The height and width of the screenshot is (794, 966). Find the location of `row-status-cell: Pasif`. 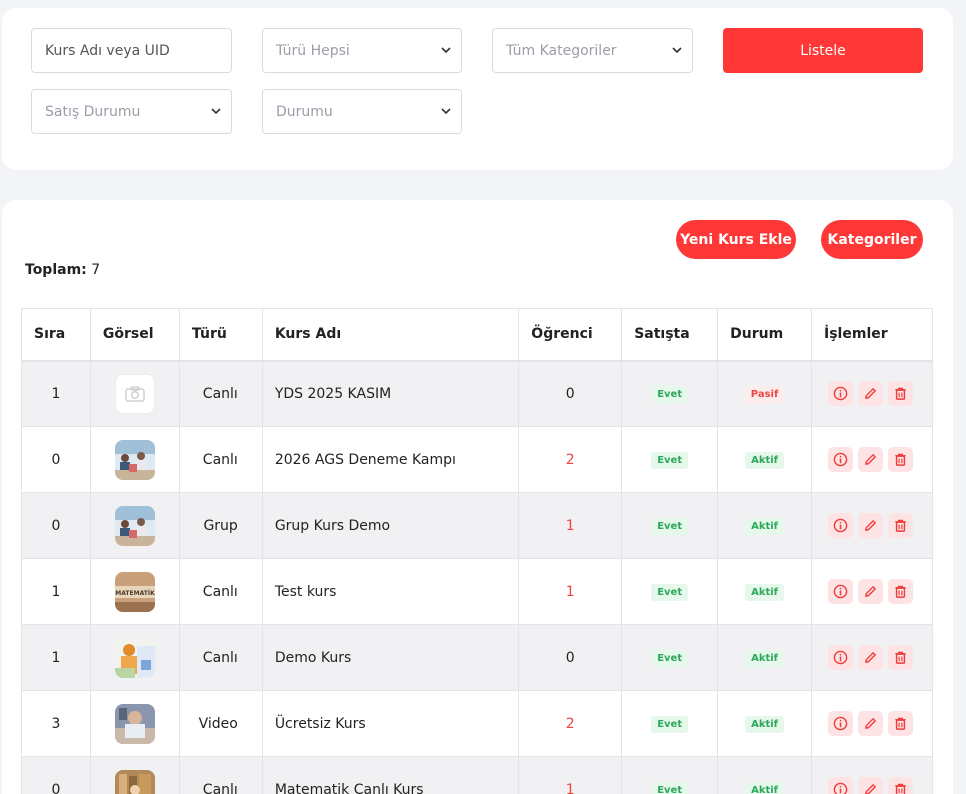

row-status-cell: Pasif is located at coordinates (765, 393).